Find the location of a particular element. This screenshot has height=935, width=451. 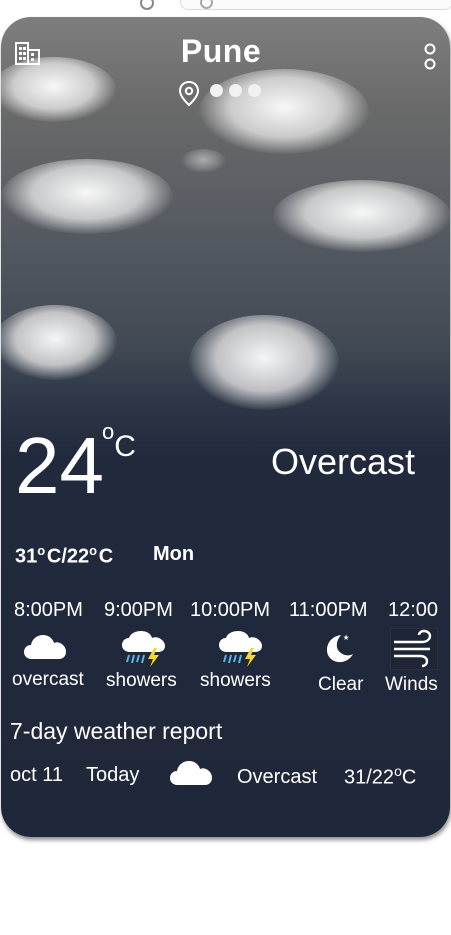

report-day: Today is located at coordinates (113, 775).